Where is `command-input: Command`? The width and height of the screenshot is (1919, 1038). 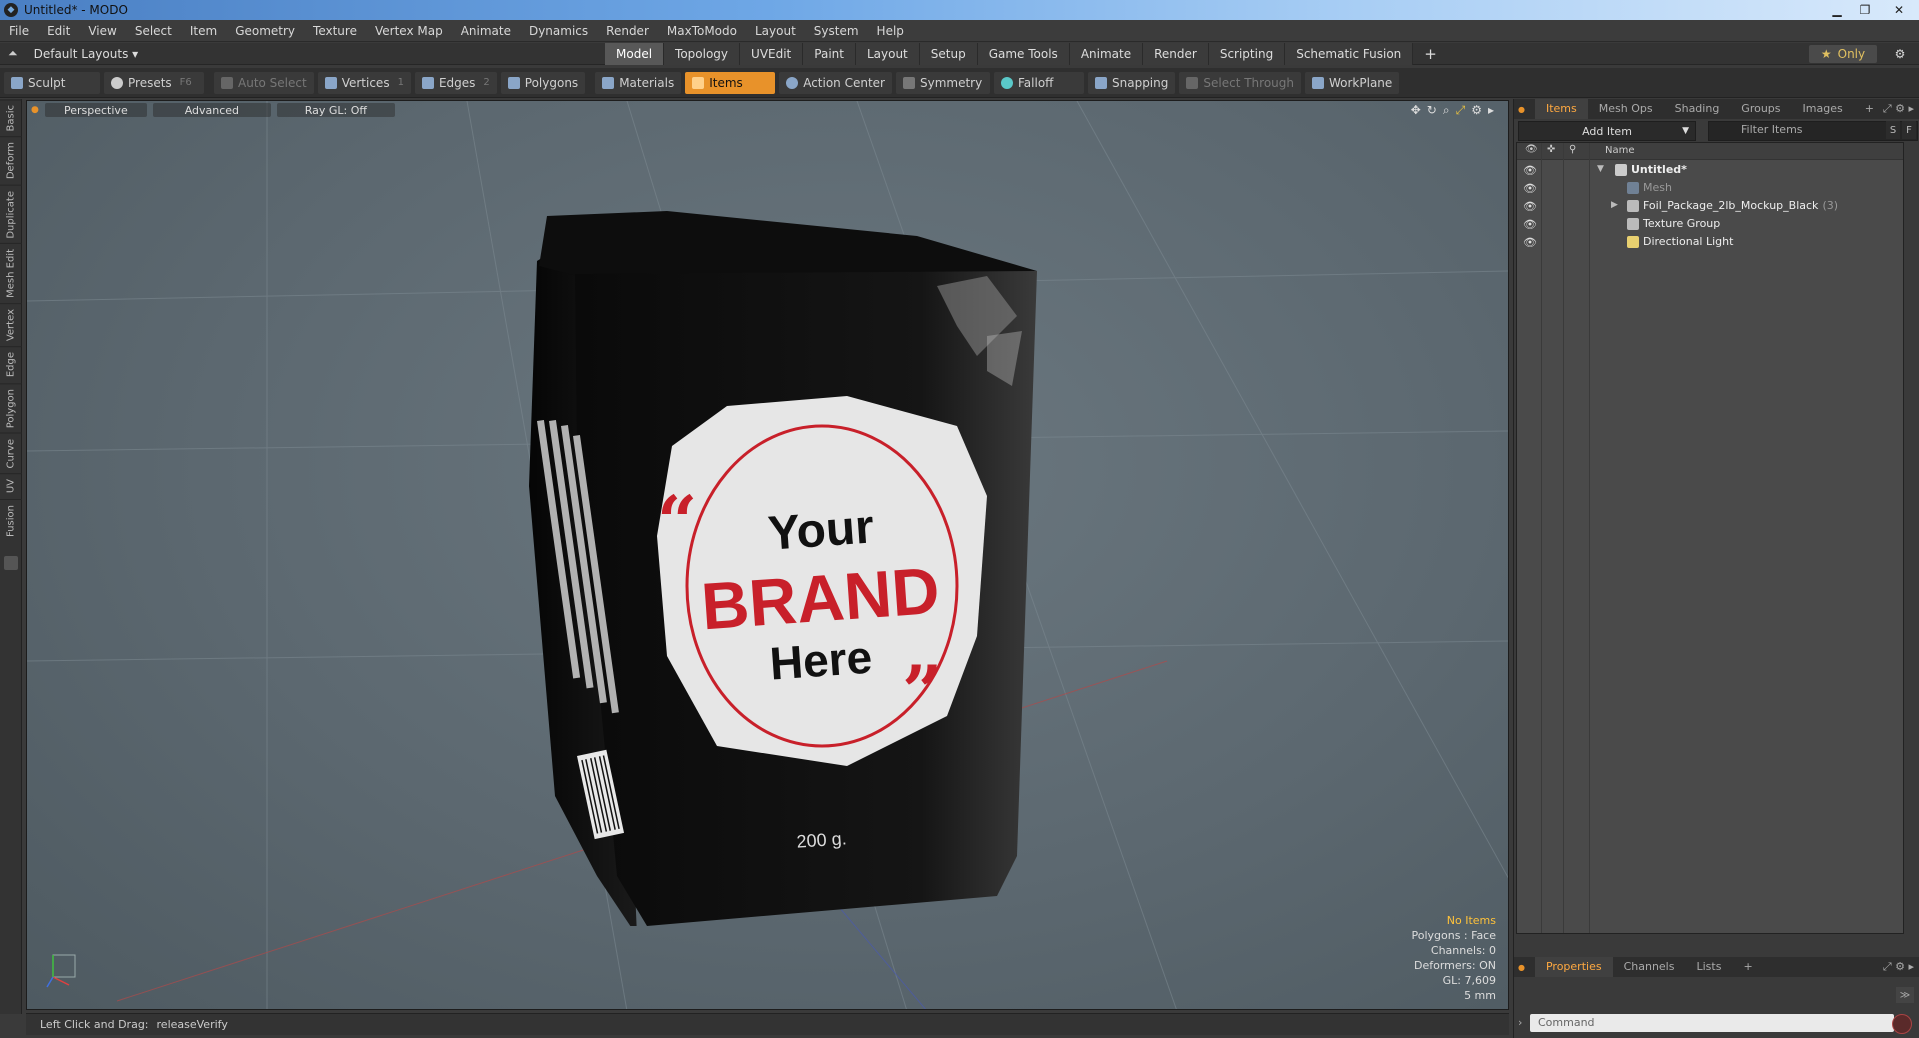 command-input: Command is located at coordinates (1712, 1023).